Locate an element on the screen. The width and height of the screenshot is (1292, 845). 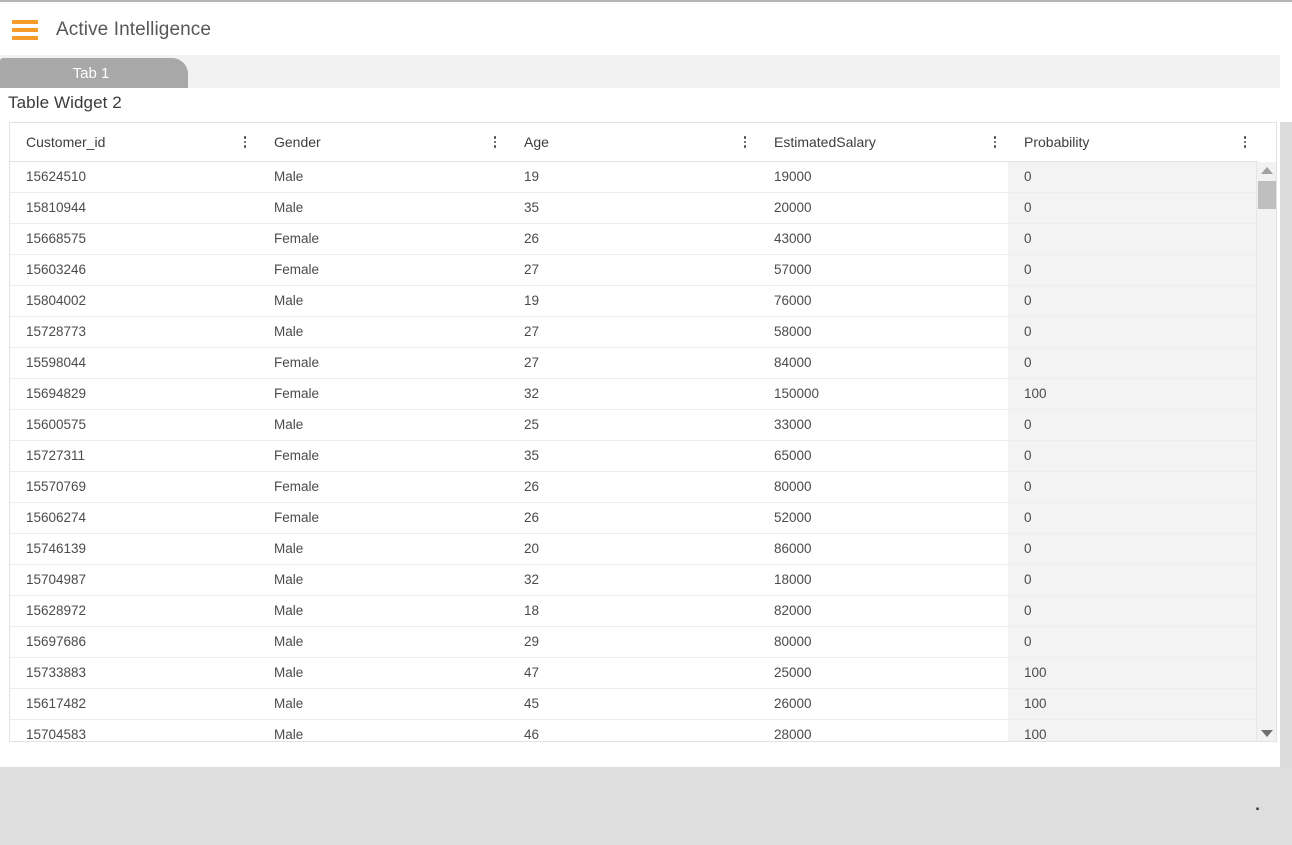
tab-bar: Tab 1 is located at coordinates (640, 71).